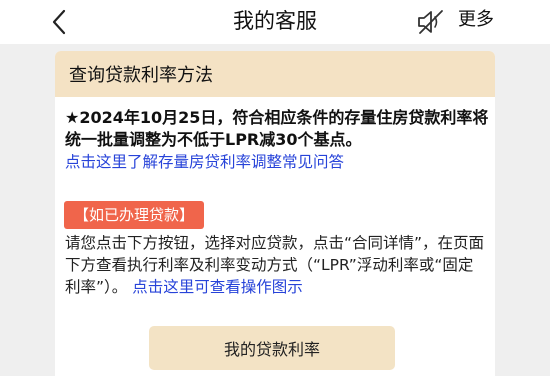 Image resolution: width=550 pixels, height=376 pixels. I want to click on more-button: 更多, so click(476, 20).